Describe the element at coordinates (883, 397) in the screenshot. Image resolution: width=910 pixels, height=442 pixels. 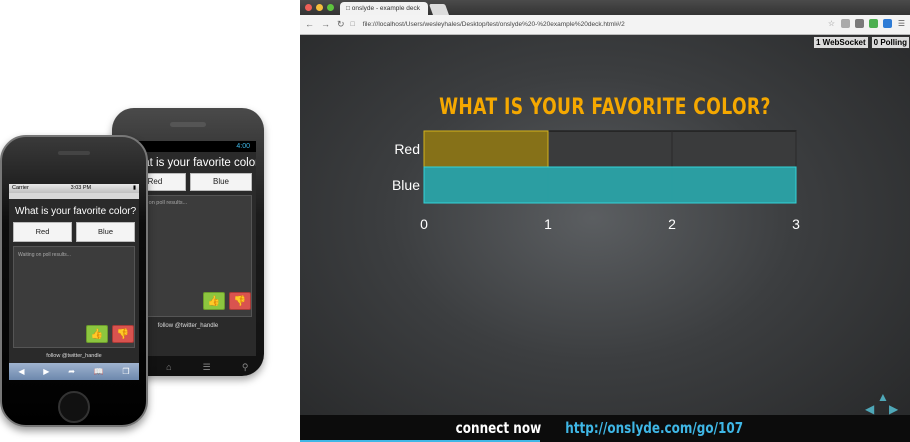
I see `up-arrow-icon: ▲` at that location.